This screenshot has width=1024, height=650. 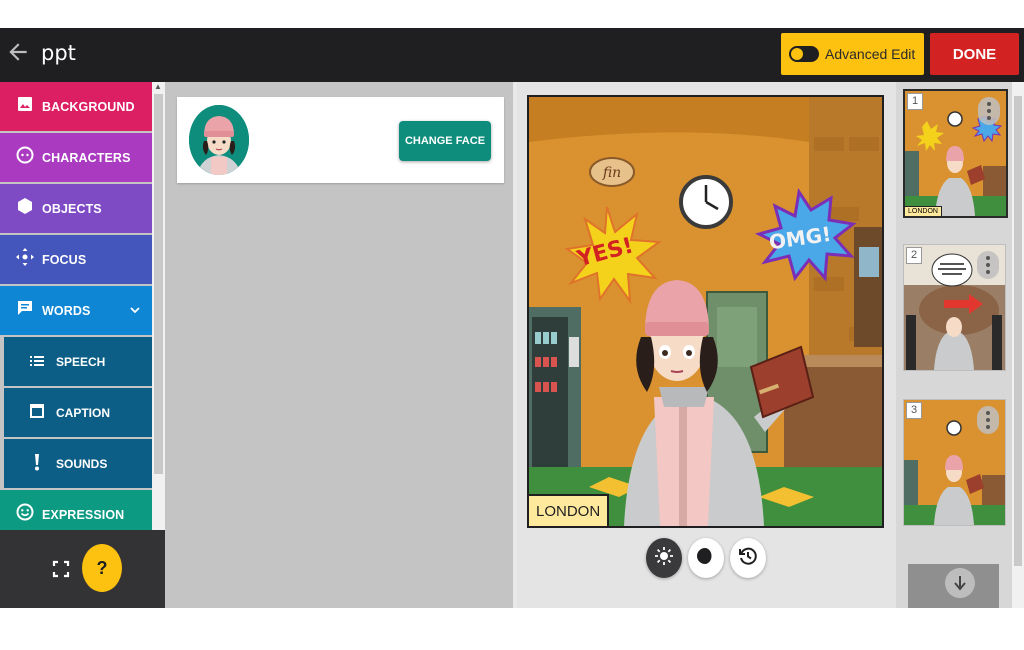 I want to click on hexagon-icon, so click(x=25, y=208).